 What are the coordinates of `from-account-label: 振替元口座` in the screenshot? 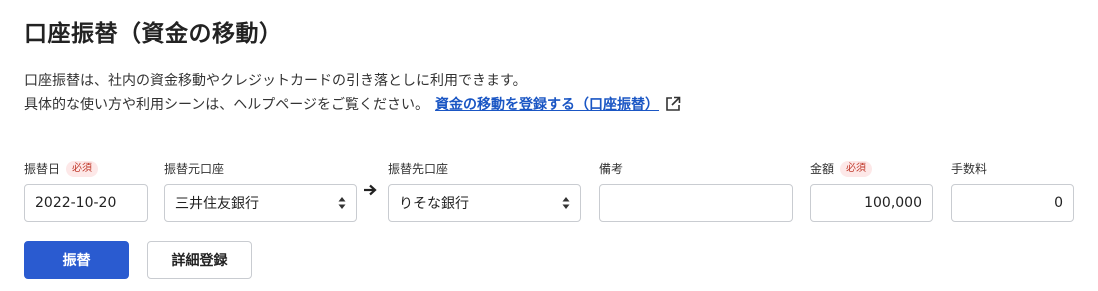 It's located at (194, 168).